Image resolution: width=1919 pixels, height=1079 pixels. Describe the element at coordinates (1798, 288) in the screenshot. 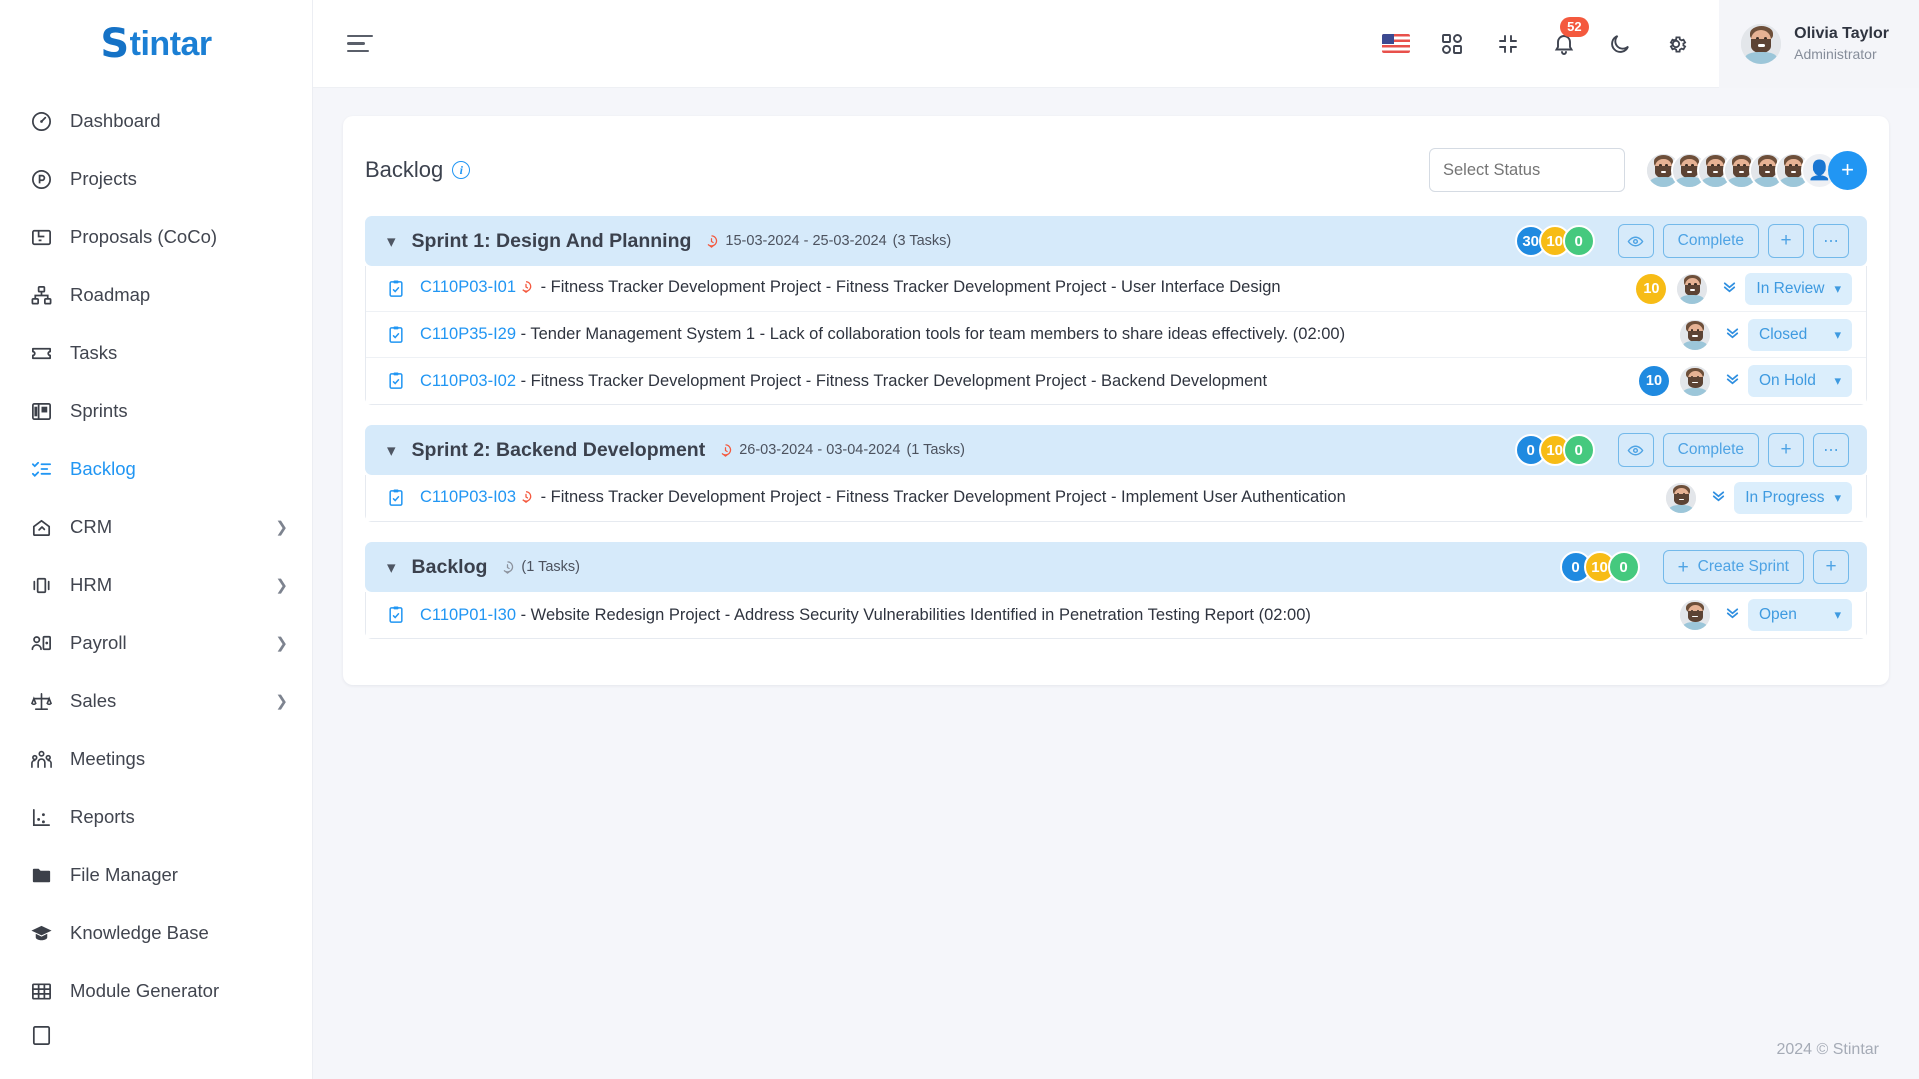

I see `task-status-dropdown: In Review ▾` at that location.